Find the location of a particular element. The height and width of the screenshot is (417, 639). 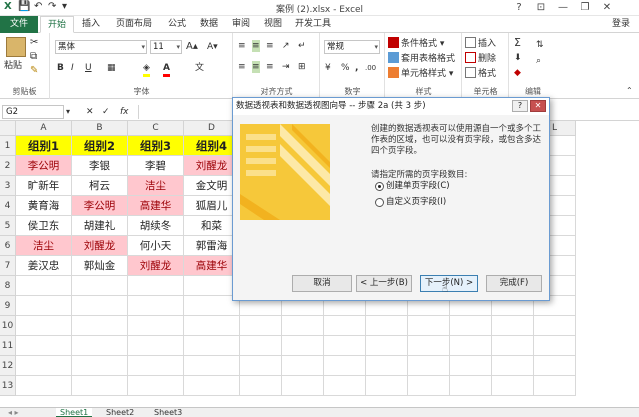

find-select-icon: ⌕ is located at coordinates (538, 61).